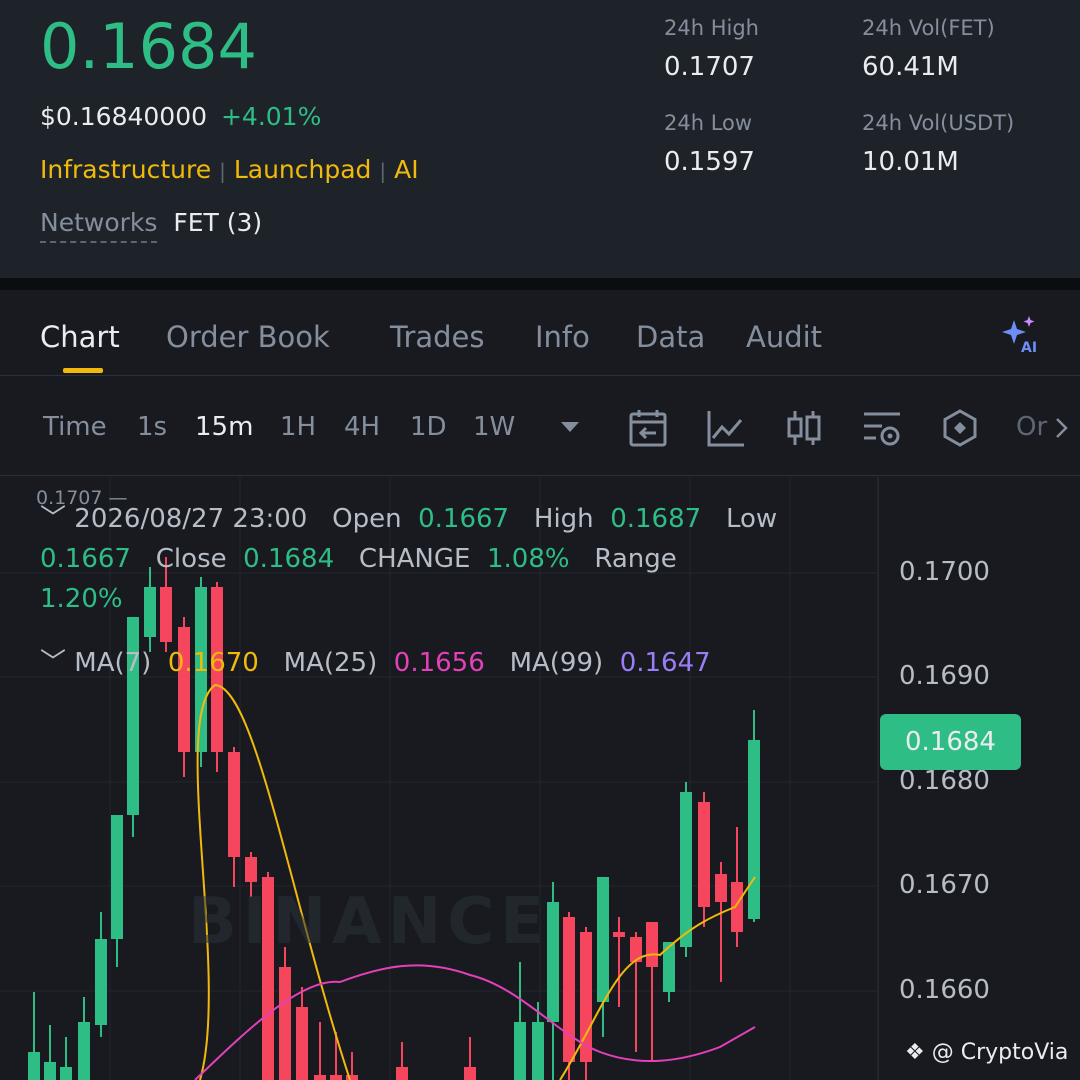 Image resolution: width=1080 pixels, height=1080 pixels. What do you see at coordinates (670, 337) in the screenshot?
I see `tab-data: Data` at bounding box center [670, 337].